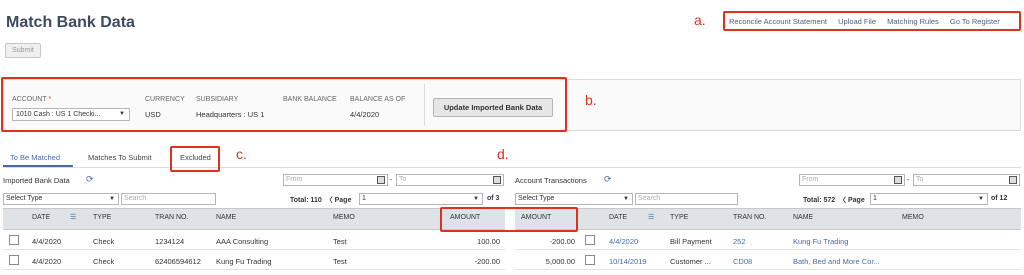 The width and height of the screenshot is (1024, 275). I want to click on account-transactions-title: Account Transactions, so click(551, 180).